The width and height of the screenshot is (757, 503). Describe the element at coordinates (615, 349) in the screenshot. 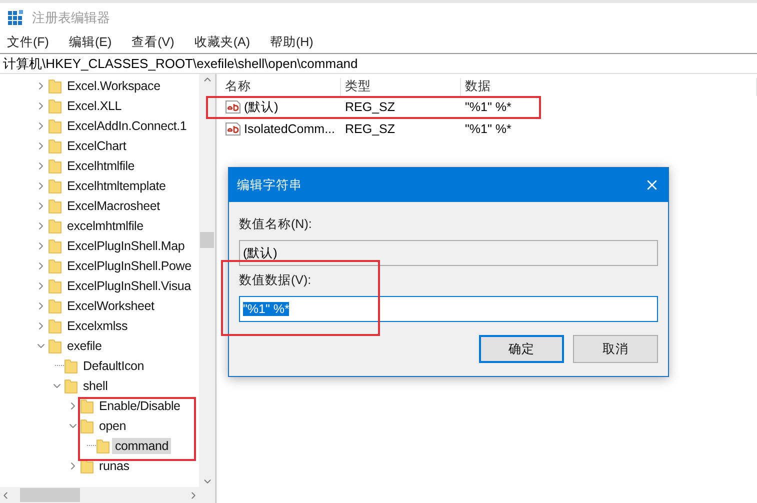

I see `cancel-button: 取消` at that location.